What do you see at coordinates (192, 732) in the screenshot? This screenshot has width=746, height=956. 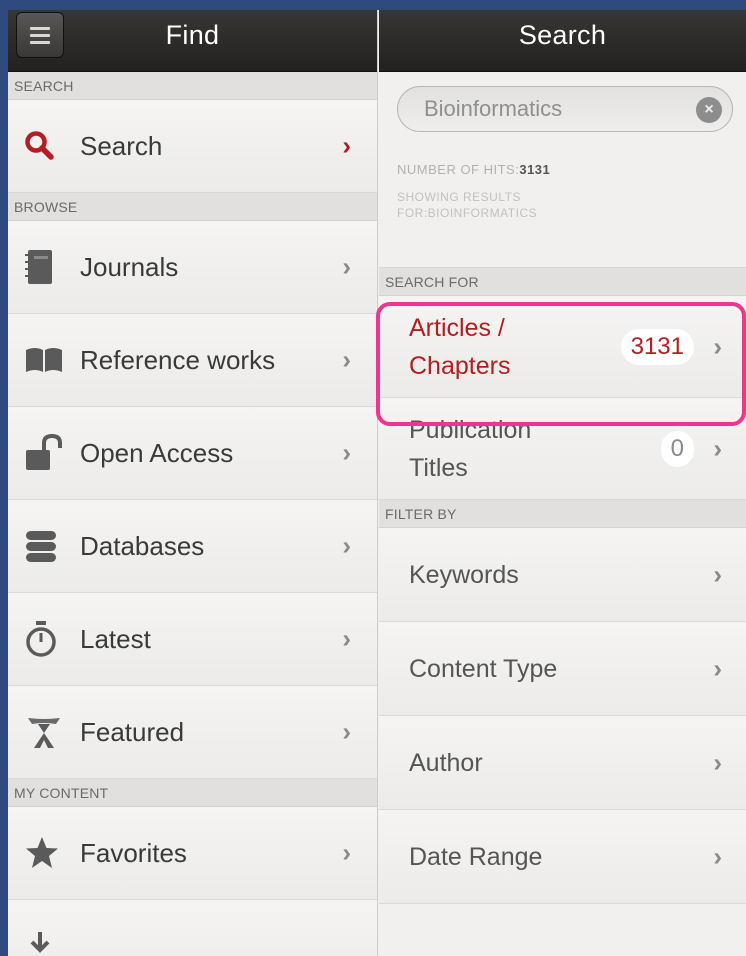 I see `sidebar-item-featured: Featured ›` at bounding box center [192, 732].